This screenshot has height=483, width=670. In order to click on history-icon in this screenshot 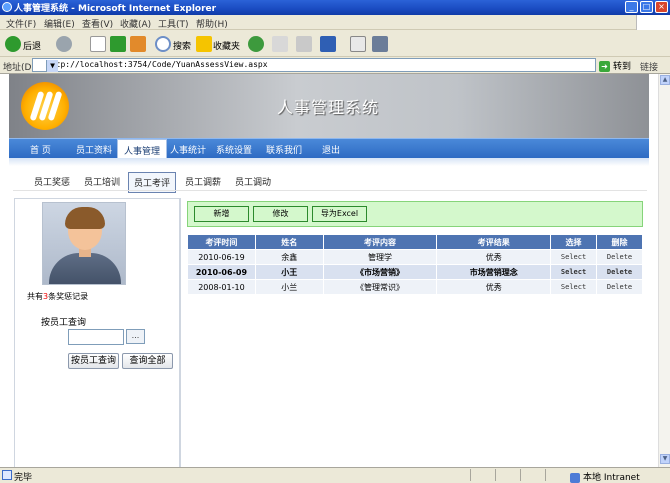, I will do `click(256, 44)`.